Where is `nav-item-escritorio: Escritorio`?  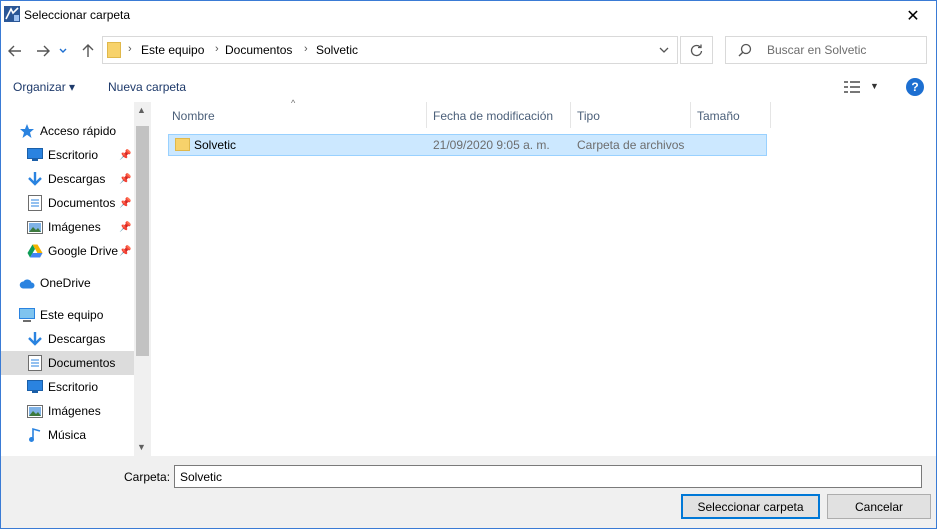 nav-item-escritorio: Escritorio is located at coordinates (67, 387).